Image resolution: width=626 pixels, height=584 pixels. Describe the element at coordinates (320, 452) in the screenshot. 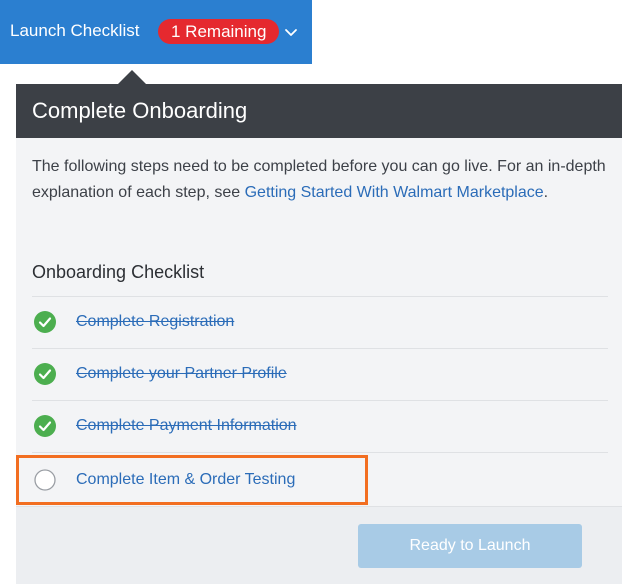

I see `divider` at that location.